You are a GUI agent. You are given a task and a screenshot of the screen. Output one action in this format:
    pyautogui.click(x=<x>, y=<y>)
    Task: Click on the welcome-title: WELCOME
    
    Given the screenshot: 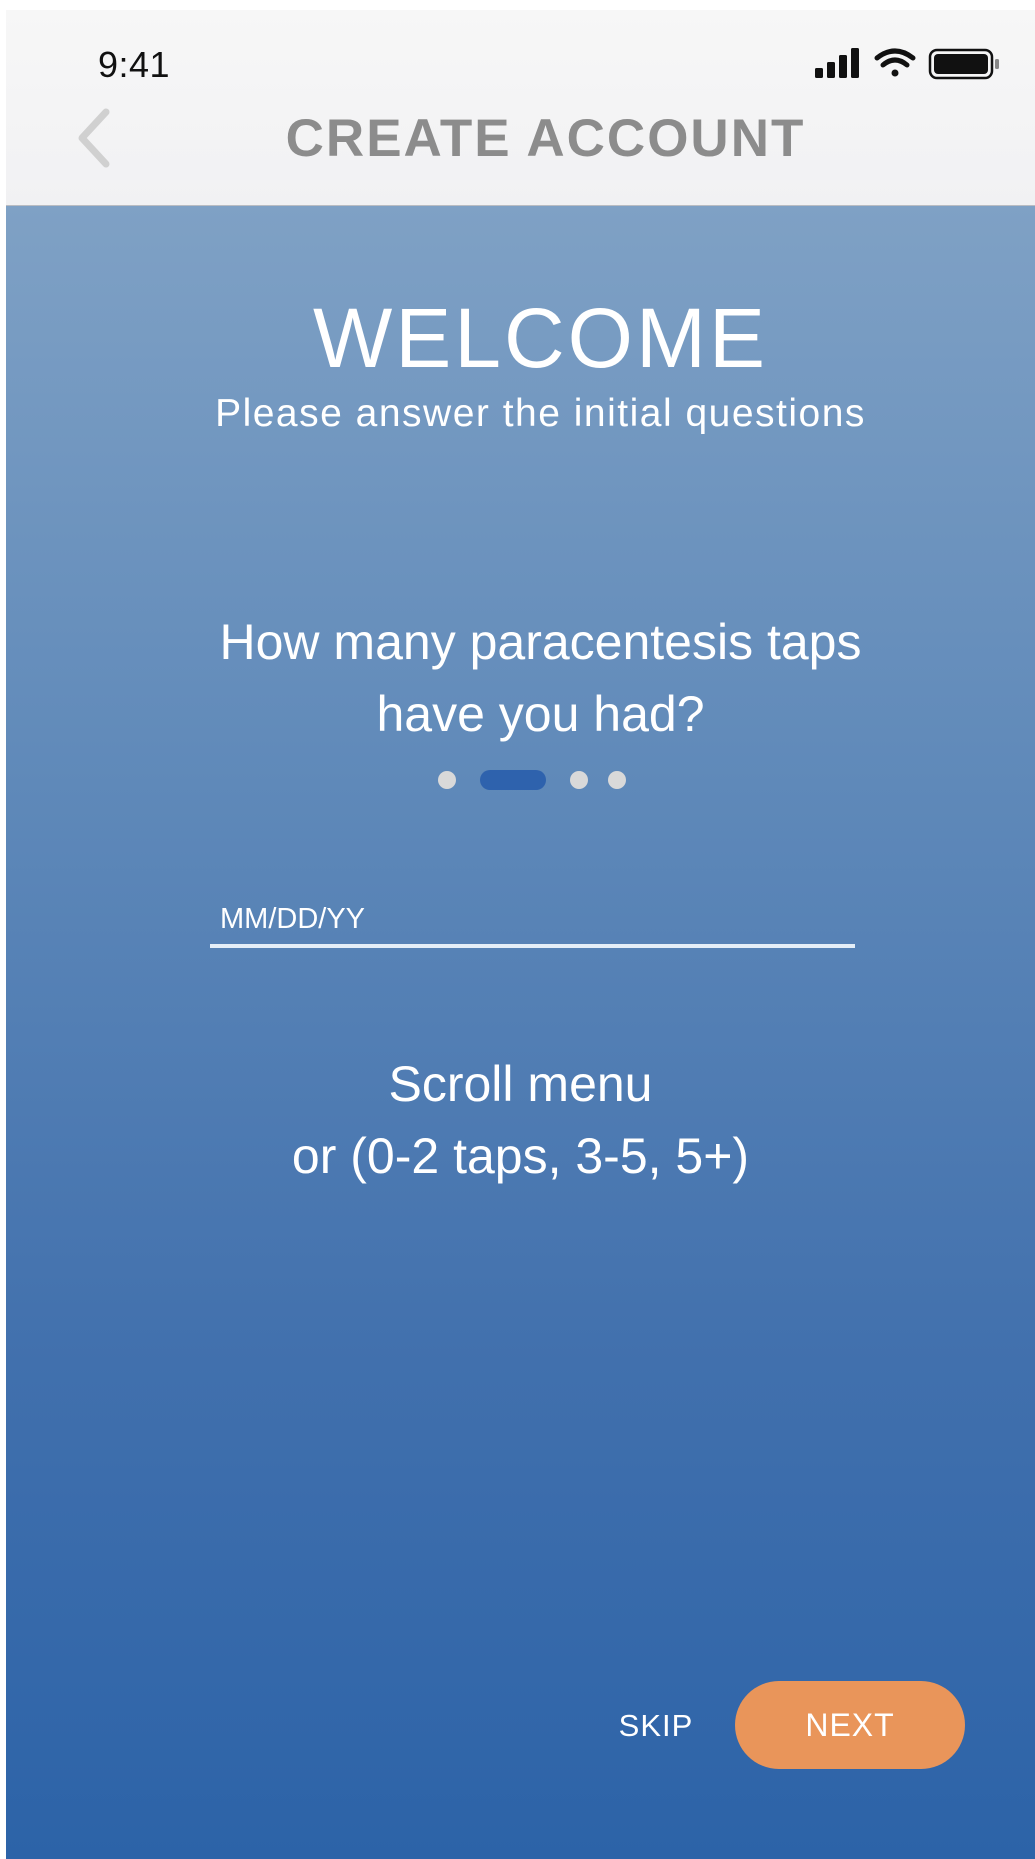 What is the action you would take?
    pyautogui.click(x=540, y=338)
    